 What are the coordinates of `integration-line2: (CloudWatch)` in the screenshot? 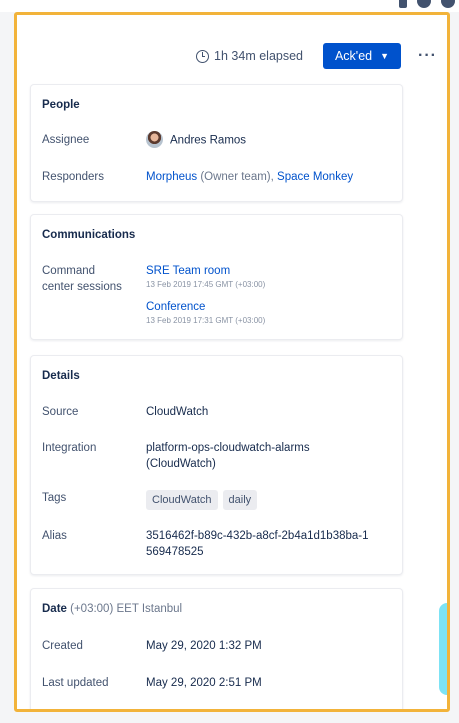 It's located at (181, 464).